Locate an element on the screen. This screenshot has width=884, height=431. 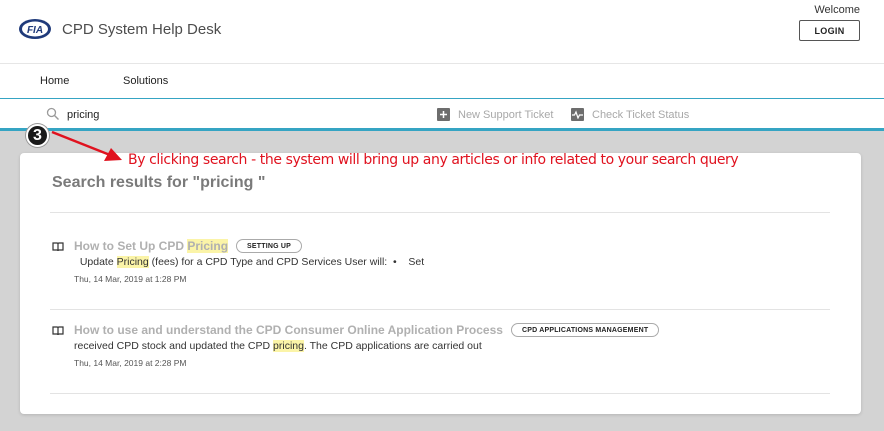
logo-text: FIA is located at coordinates (35, 30).